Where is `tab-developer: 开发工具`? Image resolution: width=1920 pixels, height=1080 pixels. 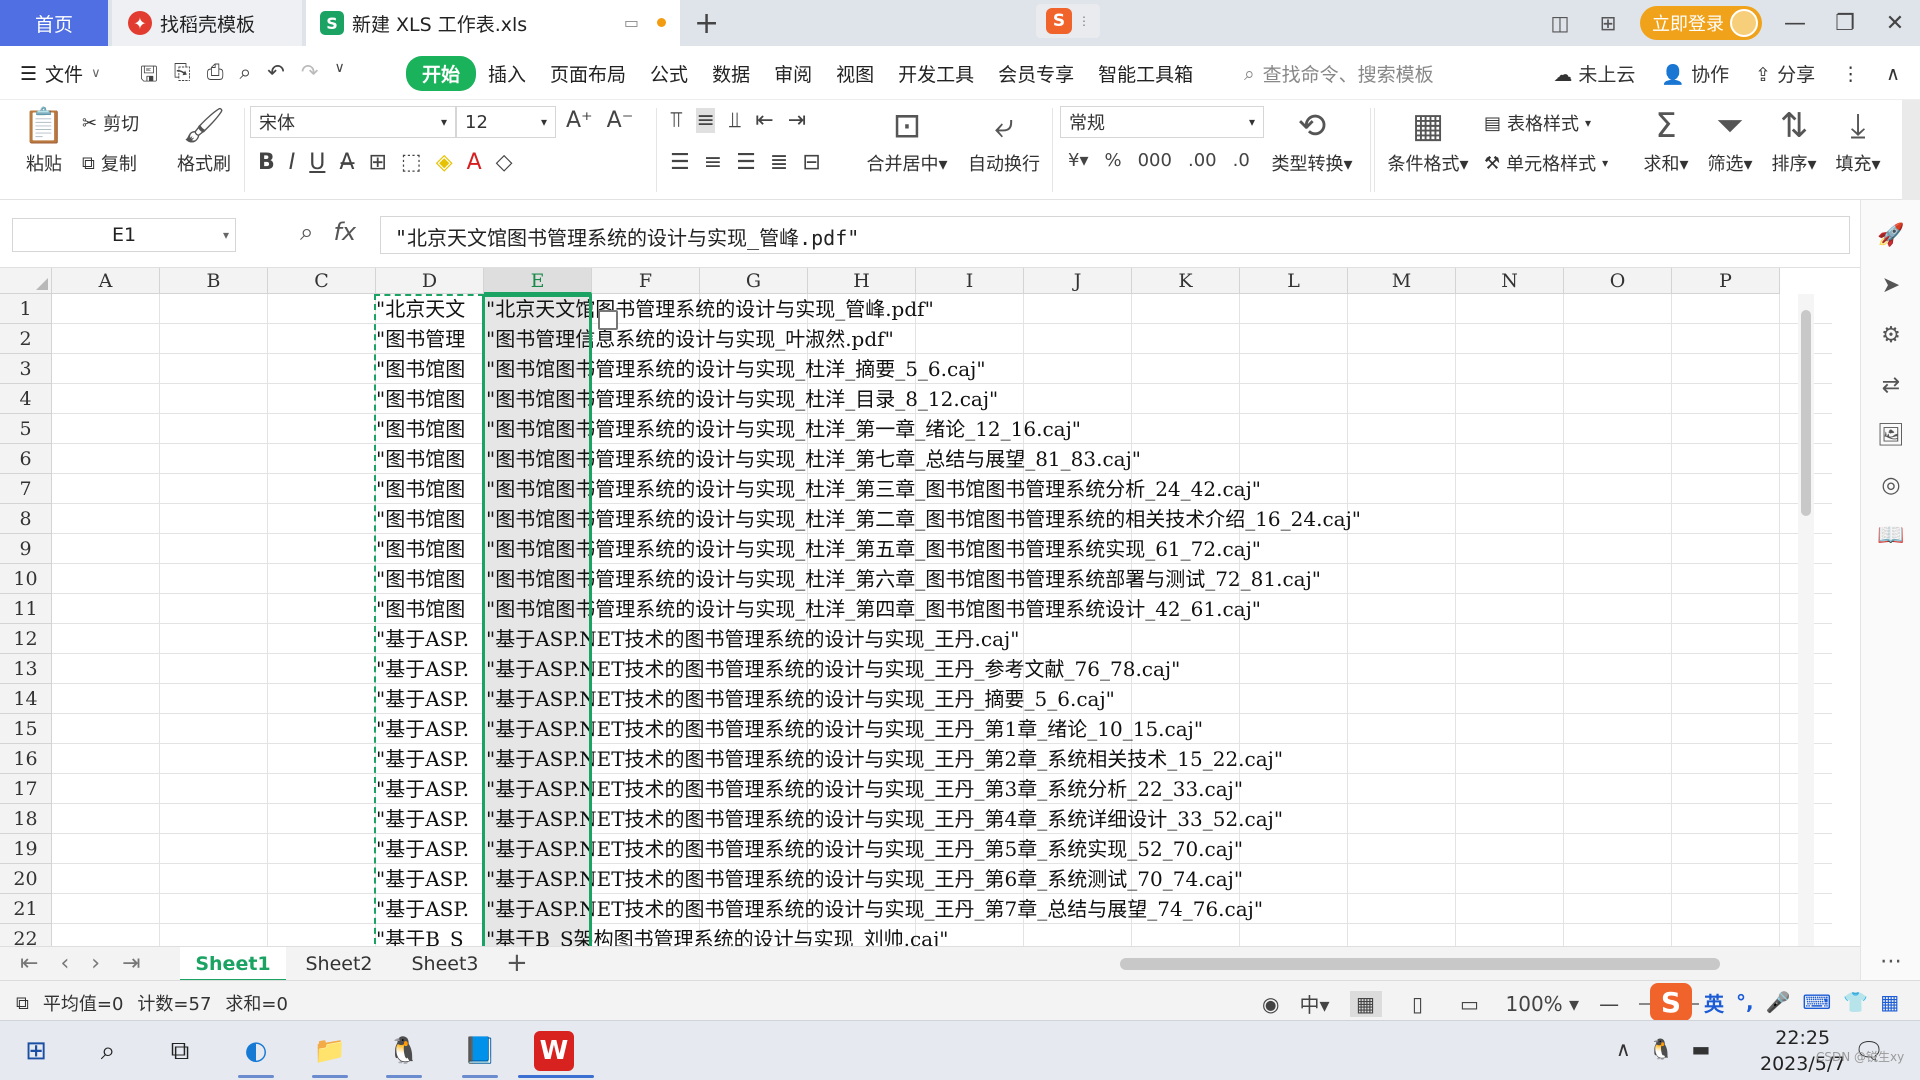
tab-developer: 开发工具 is located at coordinates (936, 73).